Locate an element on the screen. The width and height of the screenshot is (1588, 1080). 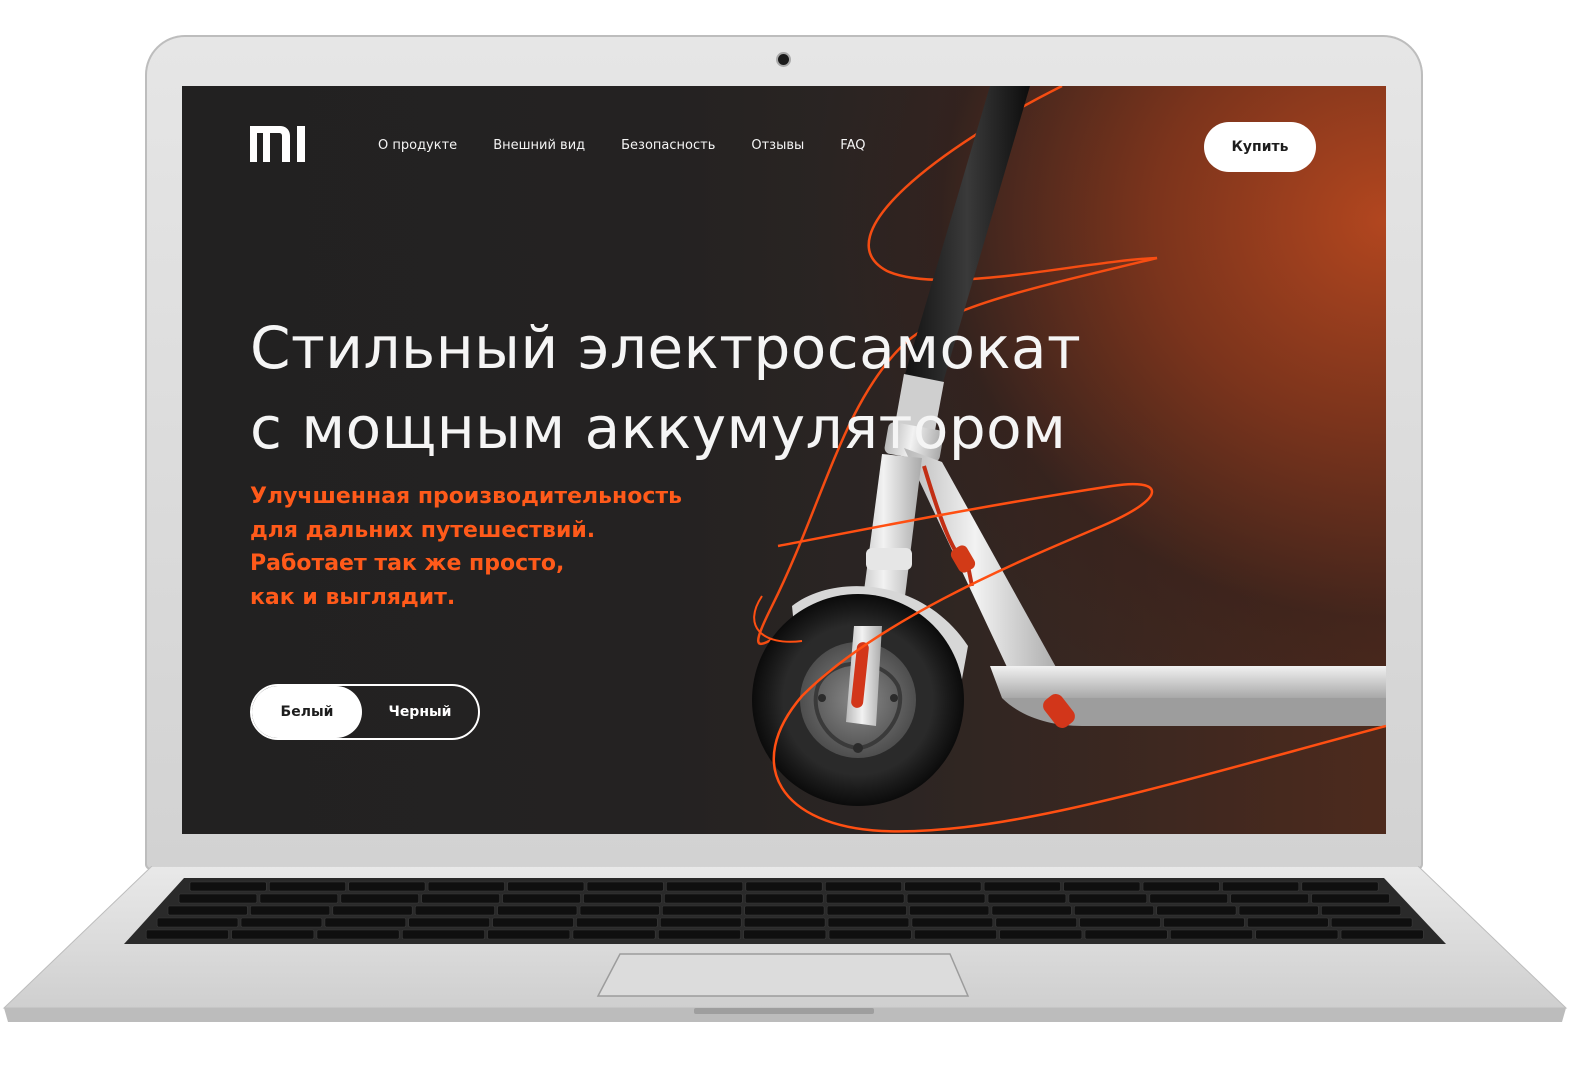
color-toggle: Белый Черный is located at coordinates (365, 712).